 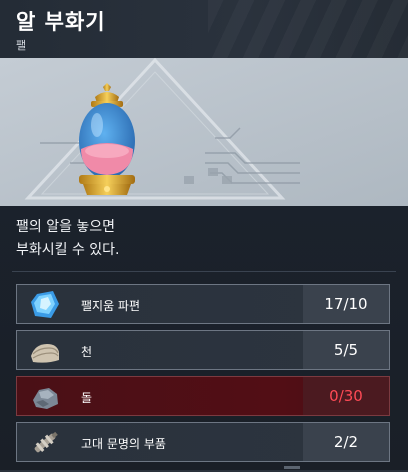 What do you see at coordinates (68, 250) in the screenshot?
I see `description-line-2: 부화시킬 수 있다.` at bounding box center [68, 250].